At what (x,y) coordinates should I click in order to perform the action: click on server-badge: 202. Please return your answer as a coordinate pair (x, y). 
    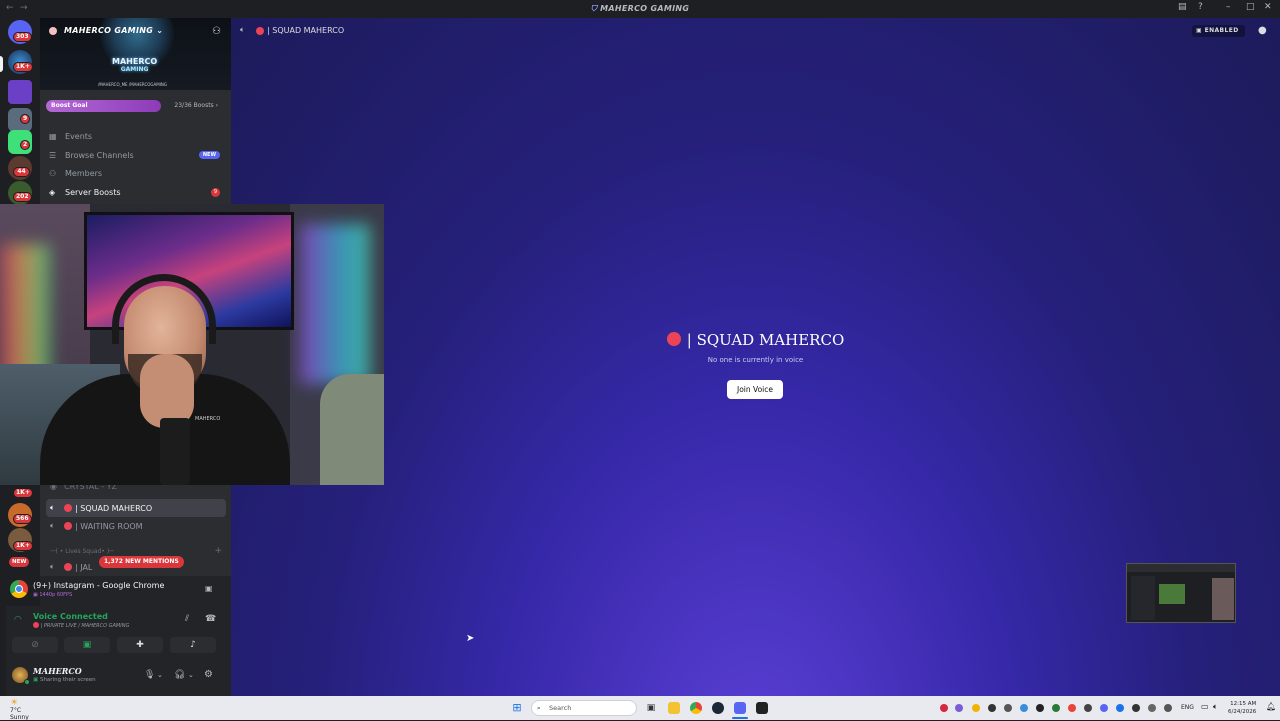
    Looking at the image, I should click on (22, 197).